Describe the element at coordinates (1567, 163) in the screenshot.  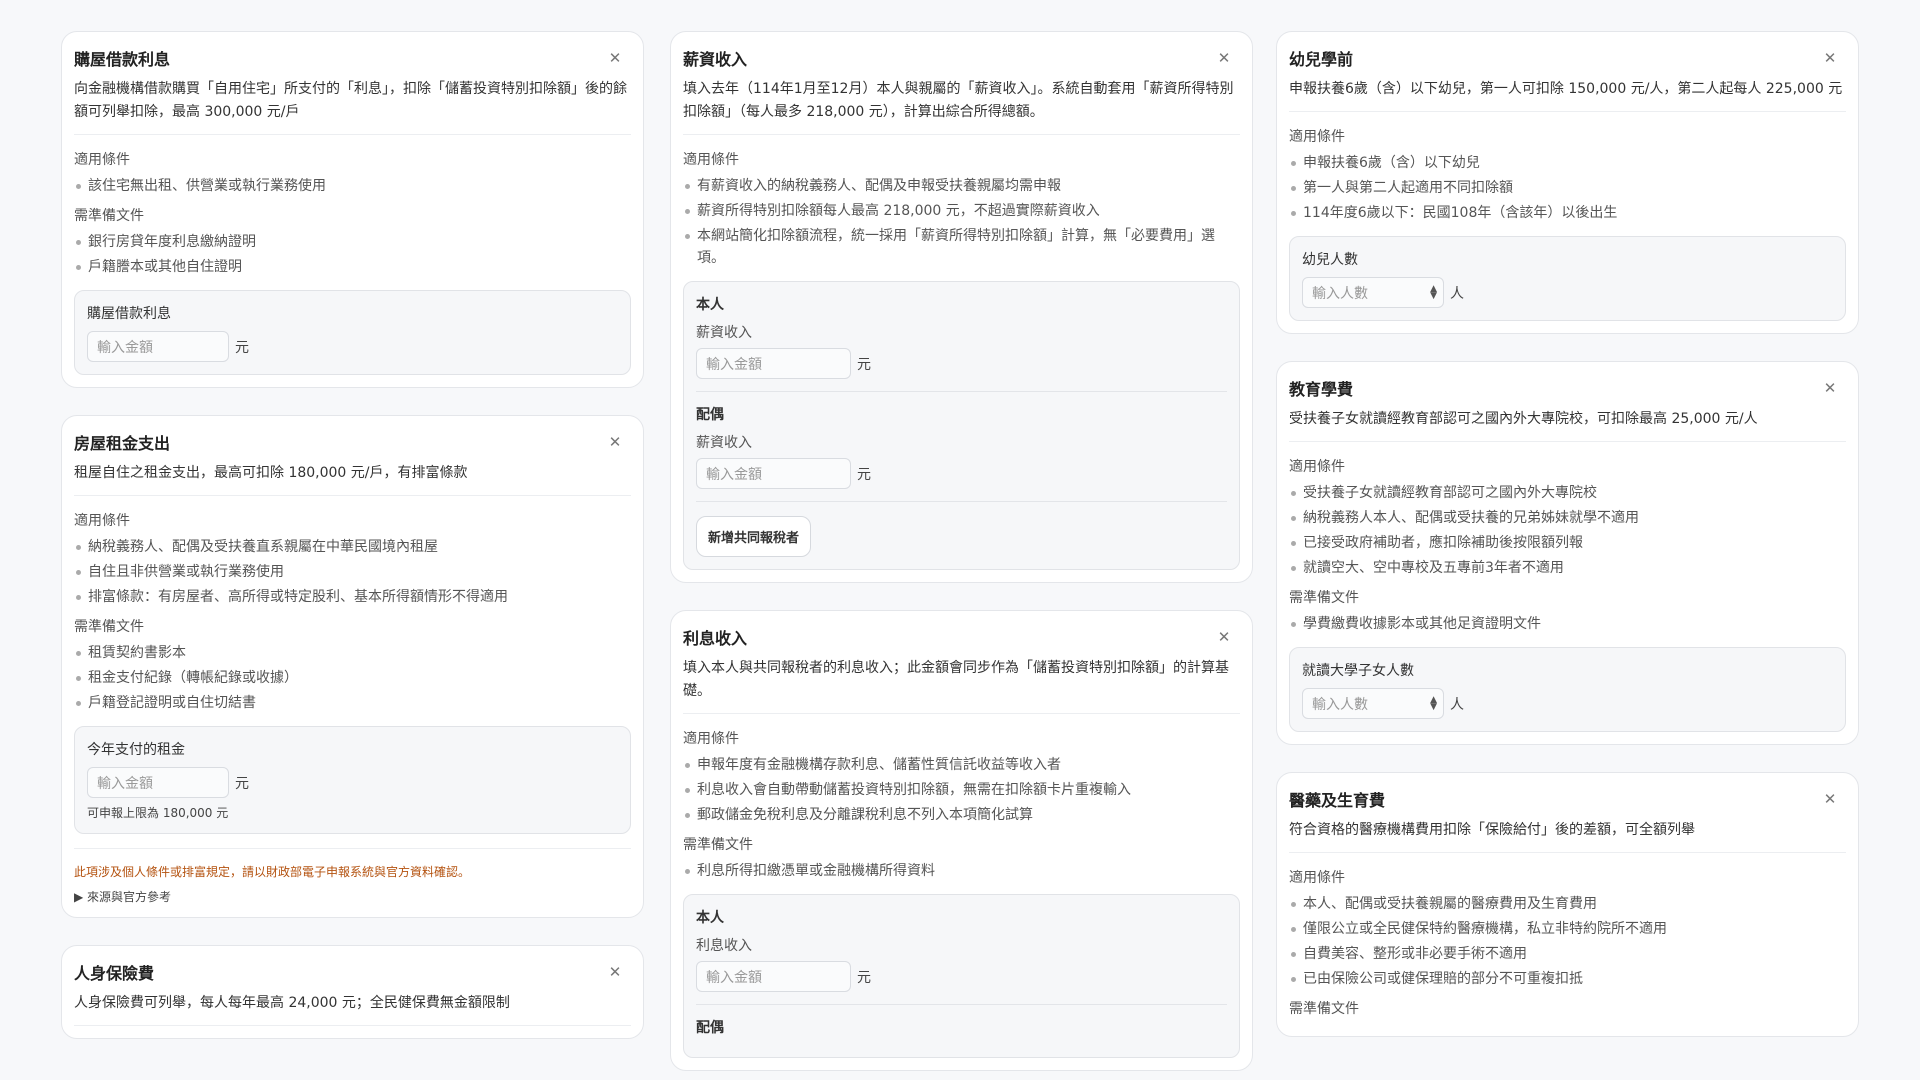
I see `list-item: 申報扶養6歲（含）以下幼兒` at that location.